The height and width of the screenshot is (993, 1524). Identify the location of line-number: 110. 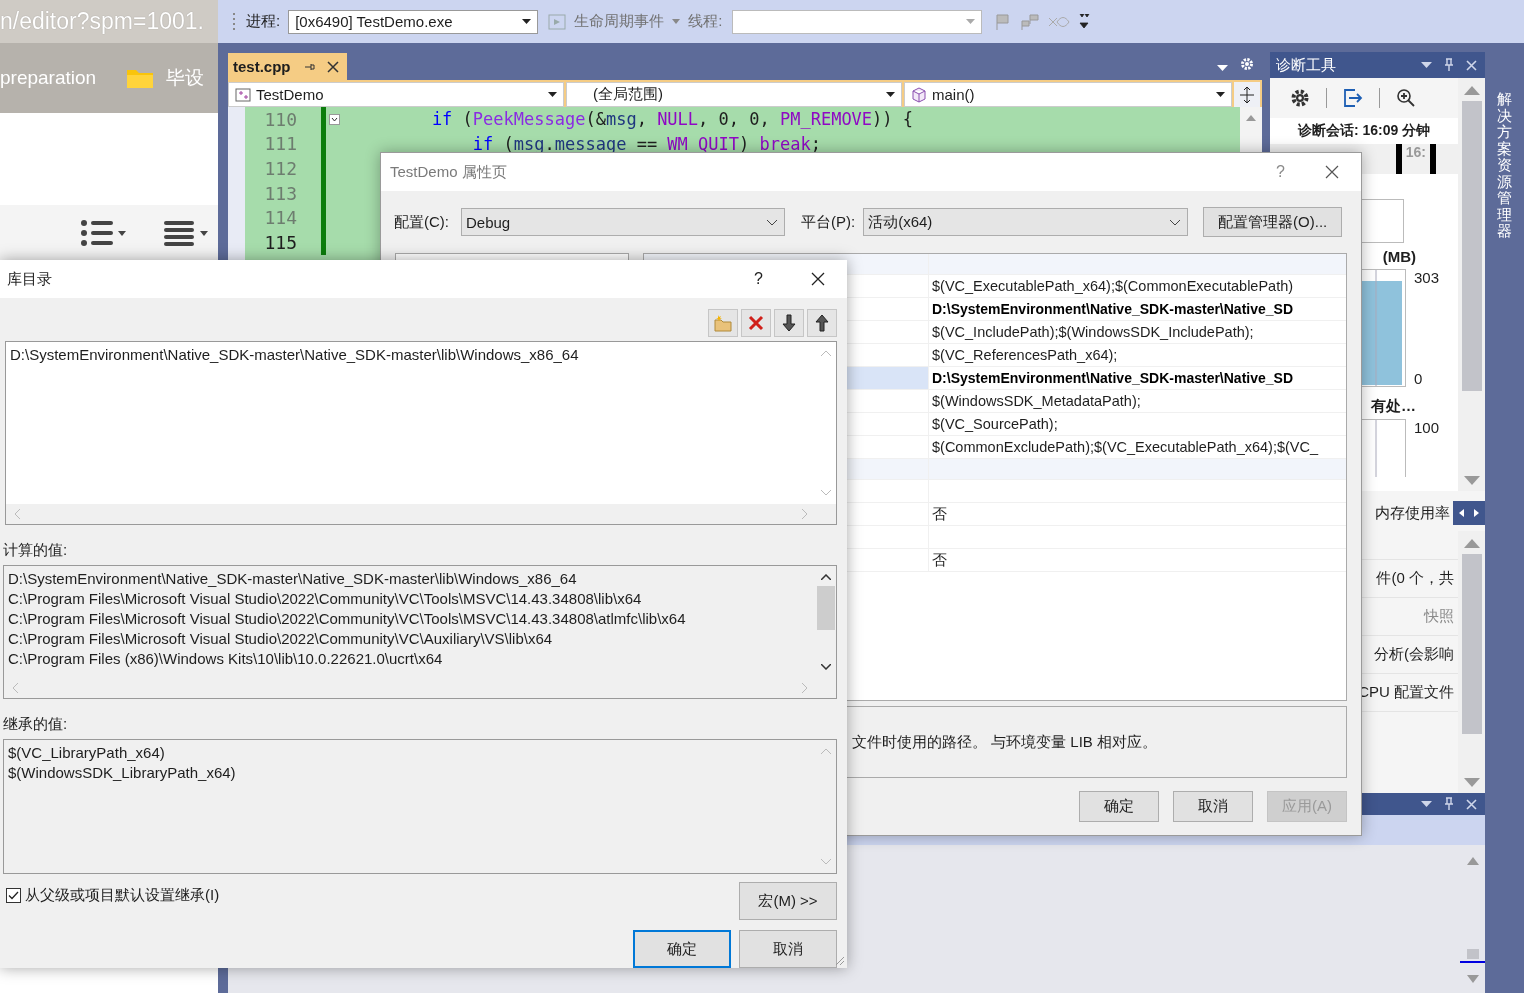
(280, 119).